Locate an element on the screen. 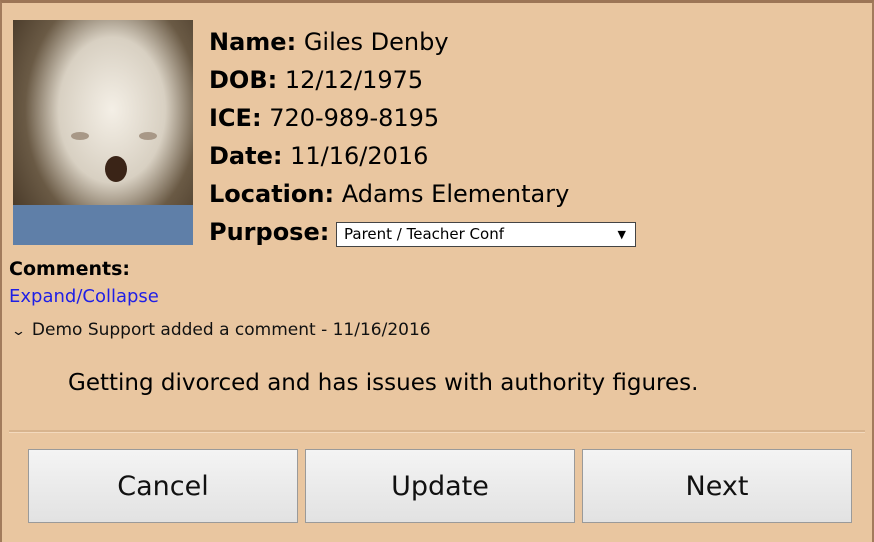 The width and height of the screenshot is (874, 542). dob-row: DOB: 12/12/1975 is located at coordinates (389, 80).